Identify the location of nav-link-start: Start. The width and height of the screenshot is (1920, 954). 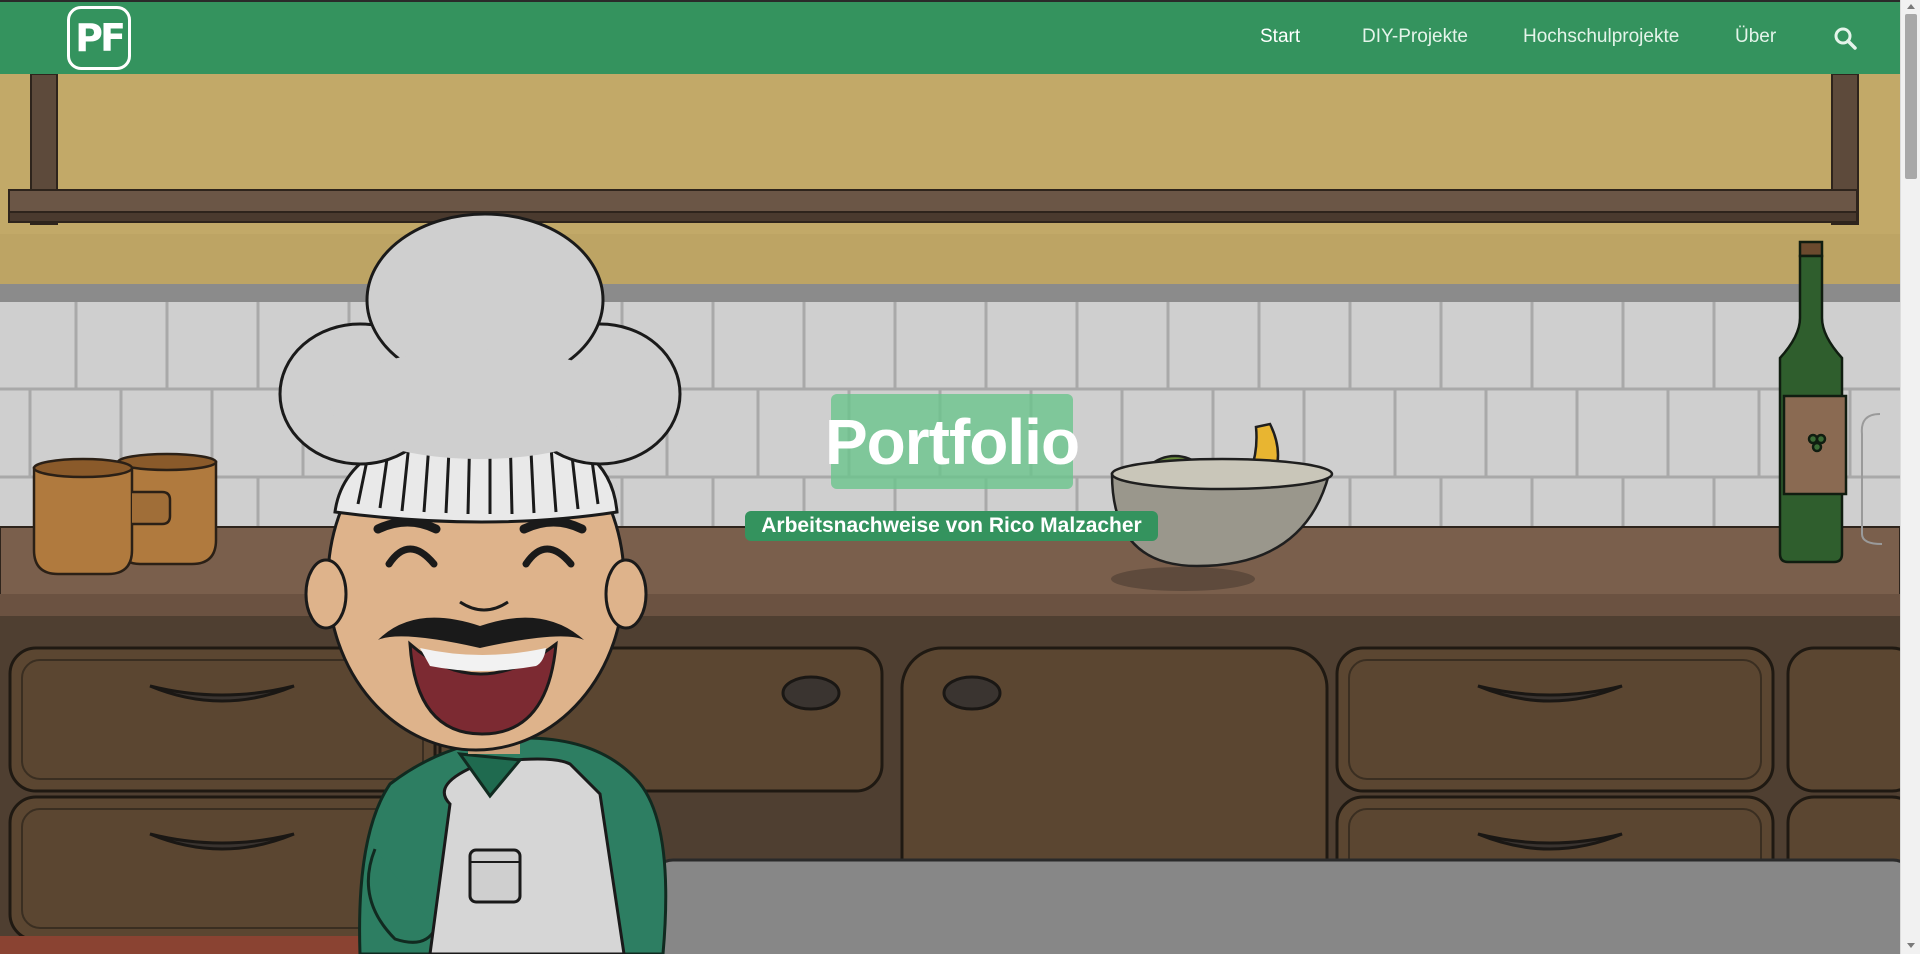
(1280, 37).